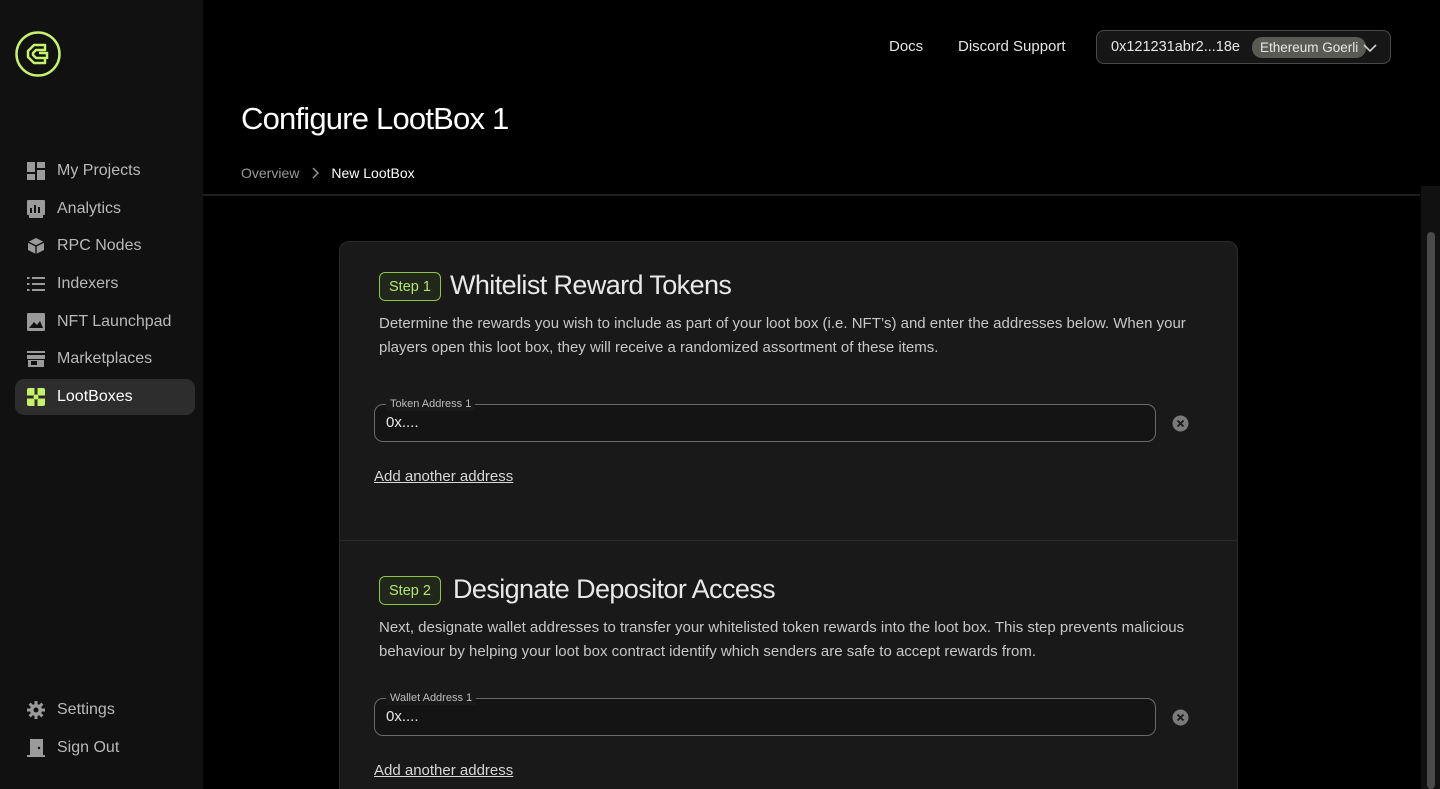 The width and height of the screenshot is (1440, 789). I want to click on step-1-title: Whitelist Reward Tokens, so click(591, 285).